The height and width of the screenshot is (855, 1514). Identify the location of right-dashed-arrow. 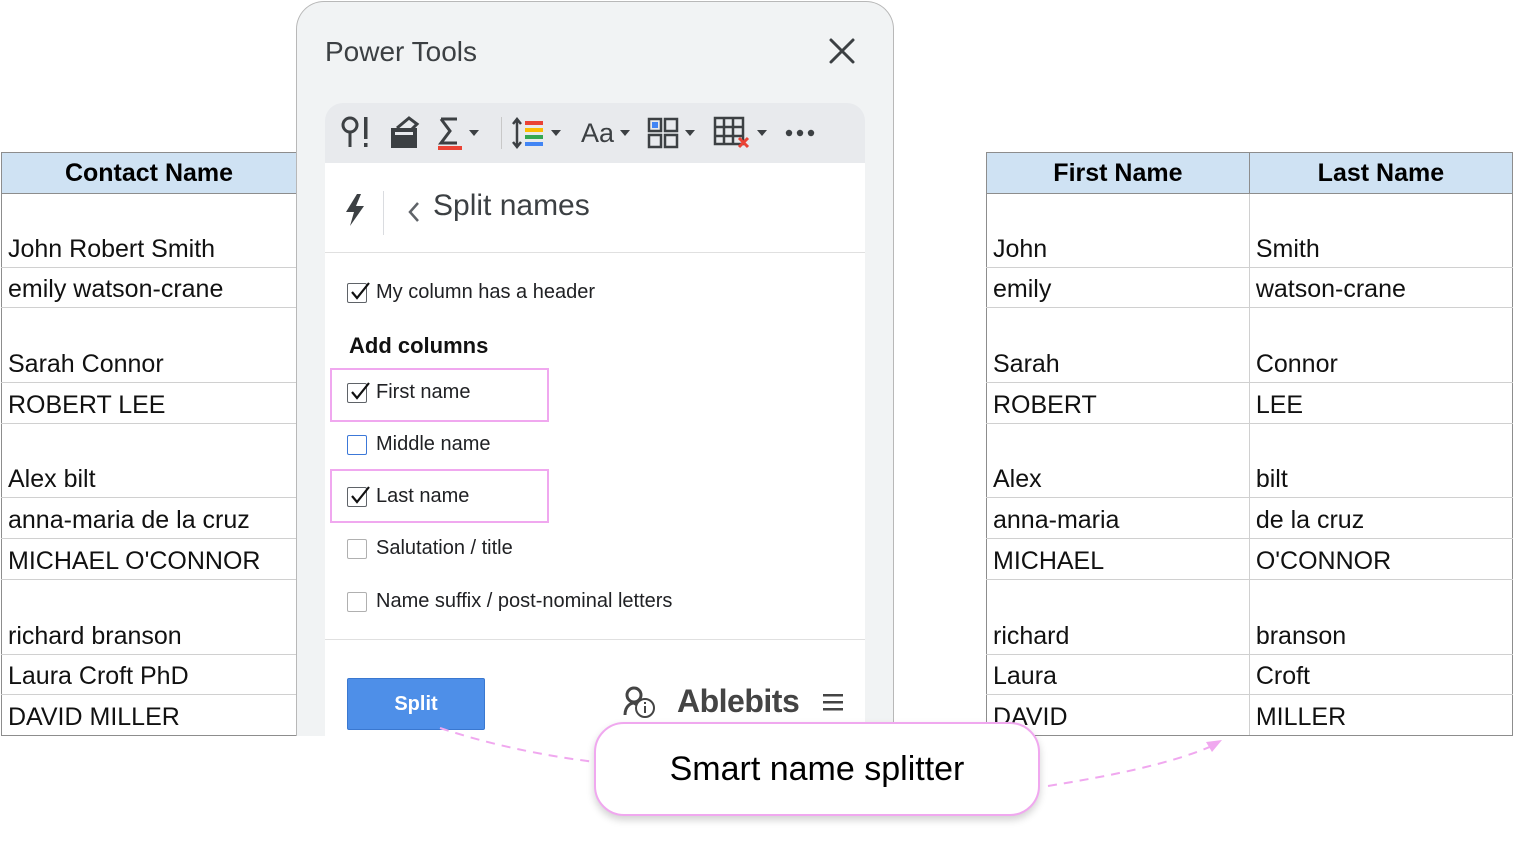
(1130, 766).